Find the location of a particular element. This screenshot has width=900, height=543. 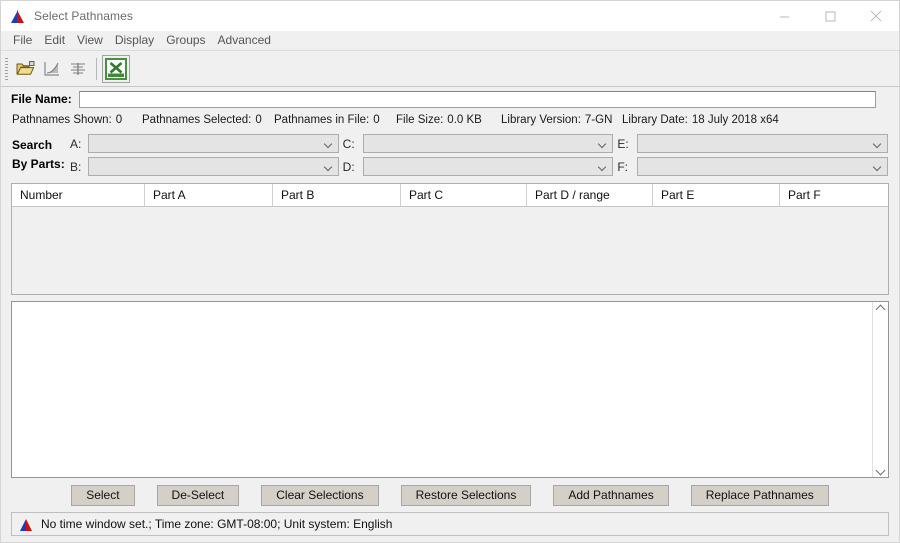

menu-item-edit: Edit is located at coordinates (54, 40).